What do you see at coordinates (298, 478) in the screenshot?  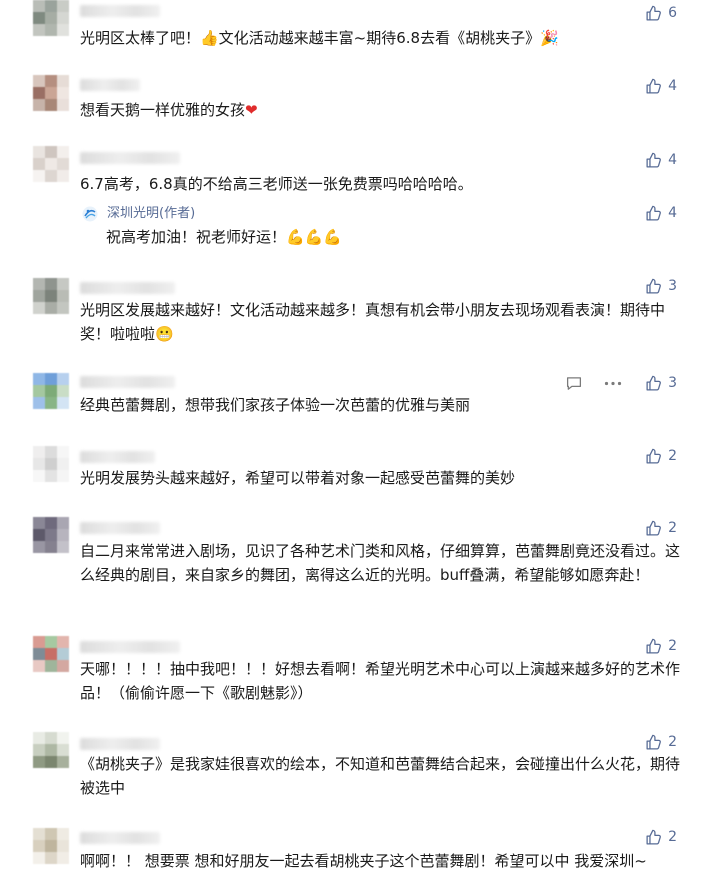 I see `comment-text: 光明发展势头越来越好，希望可以带着对象一起感受芭蕾舞的美妙` at bounding box center [298, 478].